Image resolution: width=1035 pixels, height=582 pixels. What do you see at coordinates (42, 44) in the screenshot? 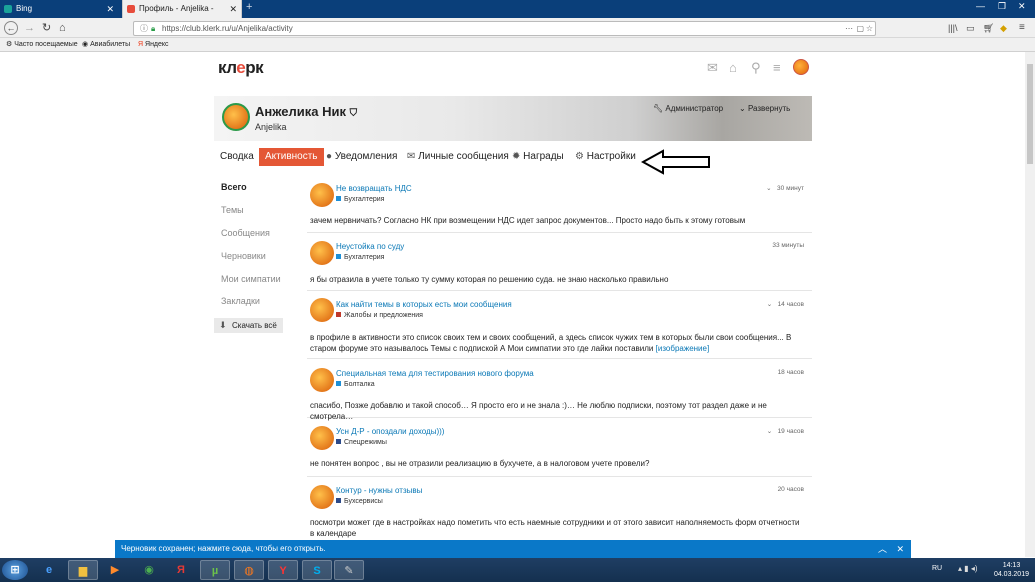
I see `bookmark-frequent: ⚙︎ Часто посещаемые` at bounding box center [42, 44].